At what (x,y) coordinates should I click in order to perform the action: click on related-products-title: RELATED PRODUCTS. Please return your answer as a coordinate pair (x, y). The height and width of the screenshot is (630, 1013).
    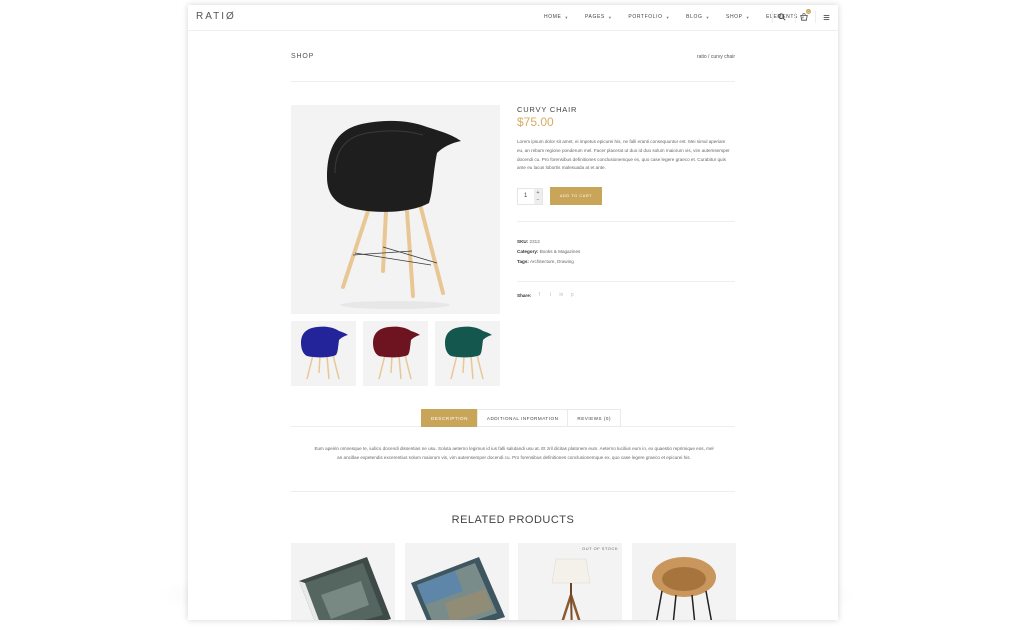
    Looking at the image, I should click on (513, 520).